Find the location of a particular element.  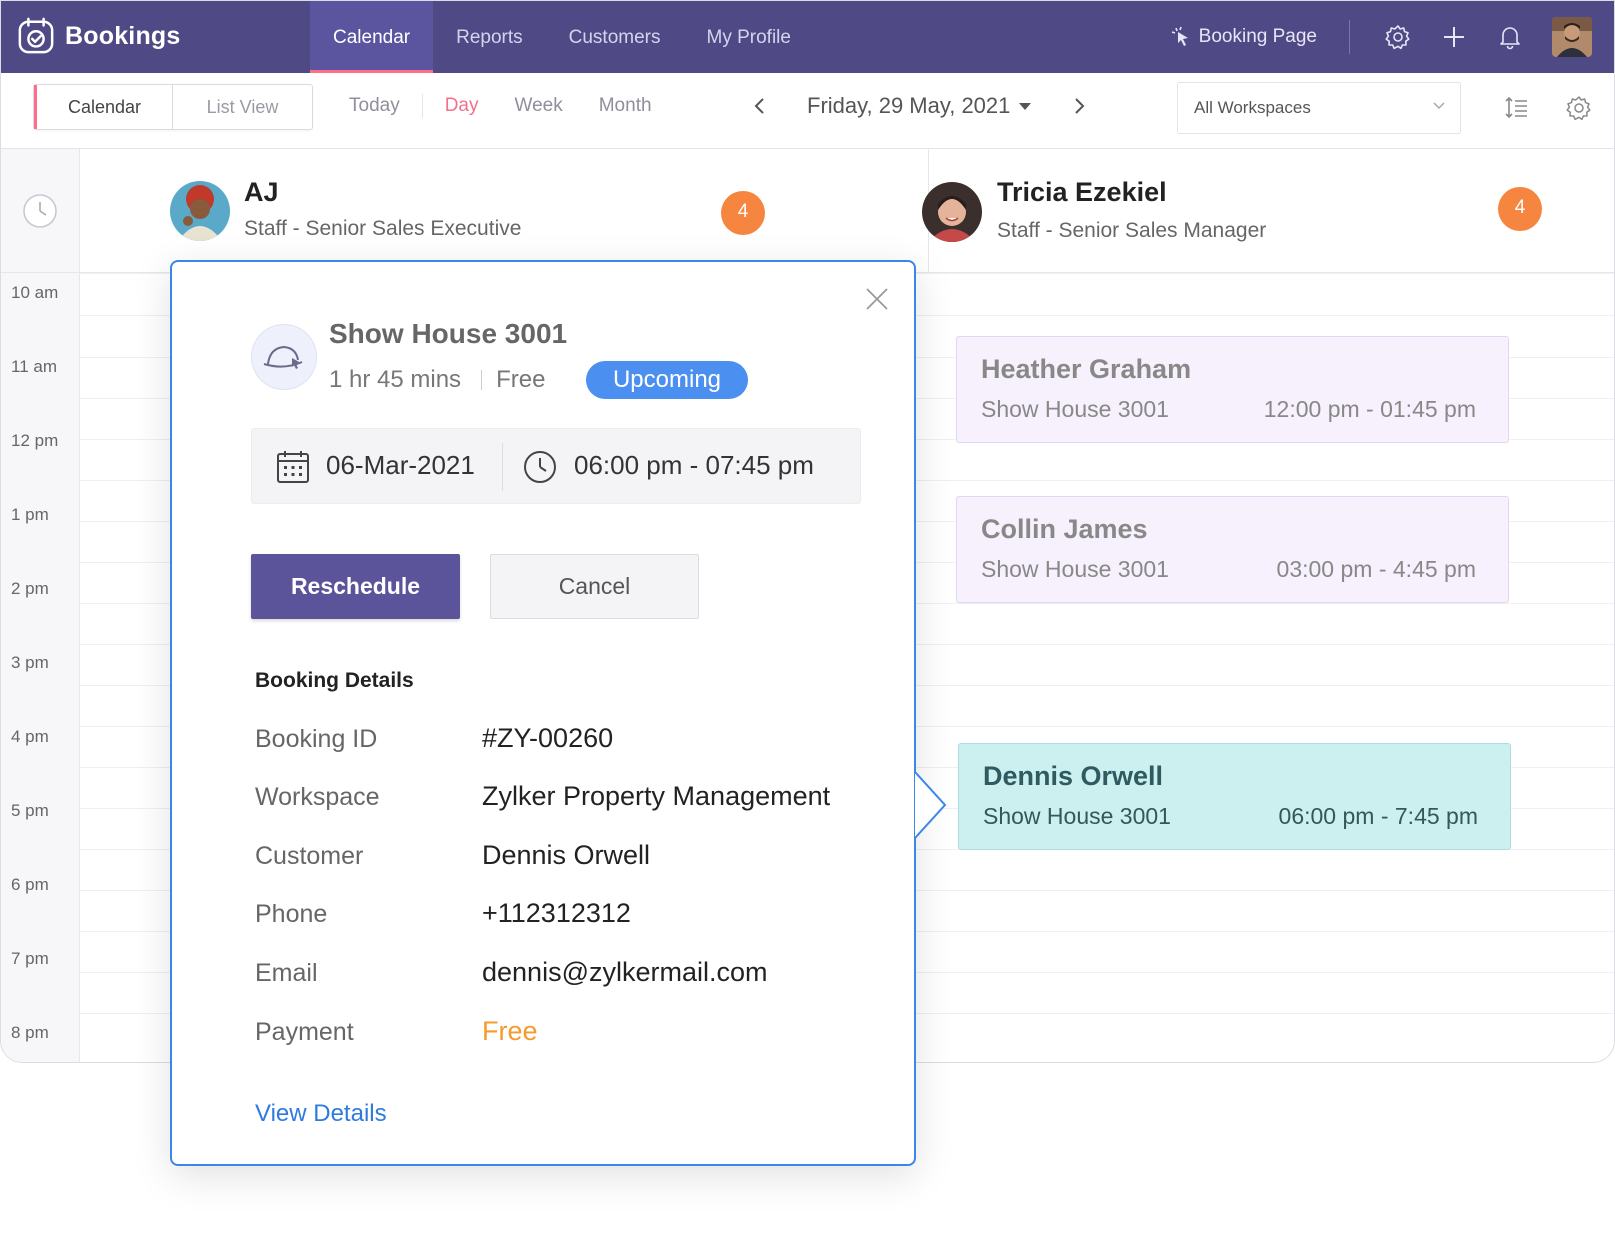

add-button is located at coordinates (1454, 37).